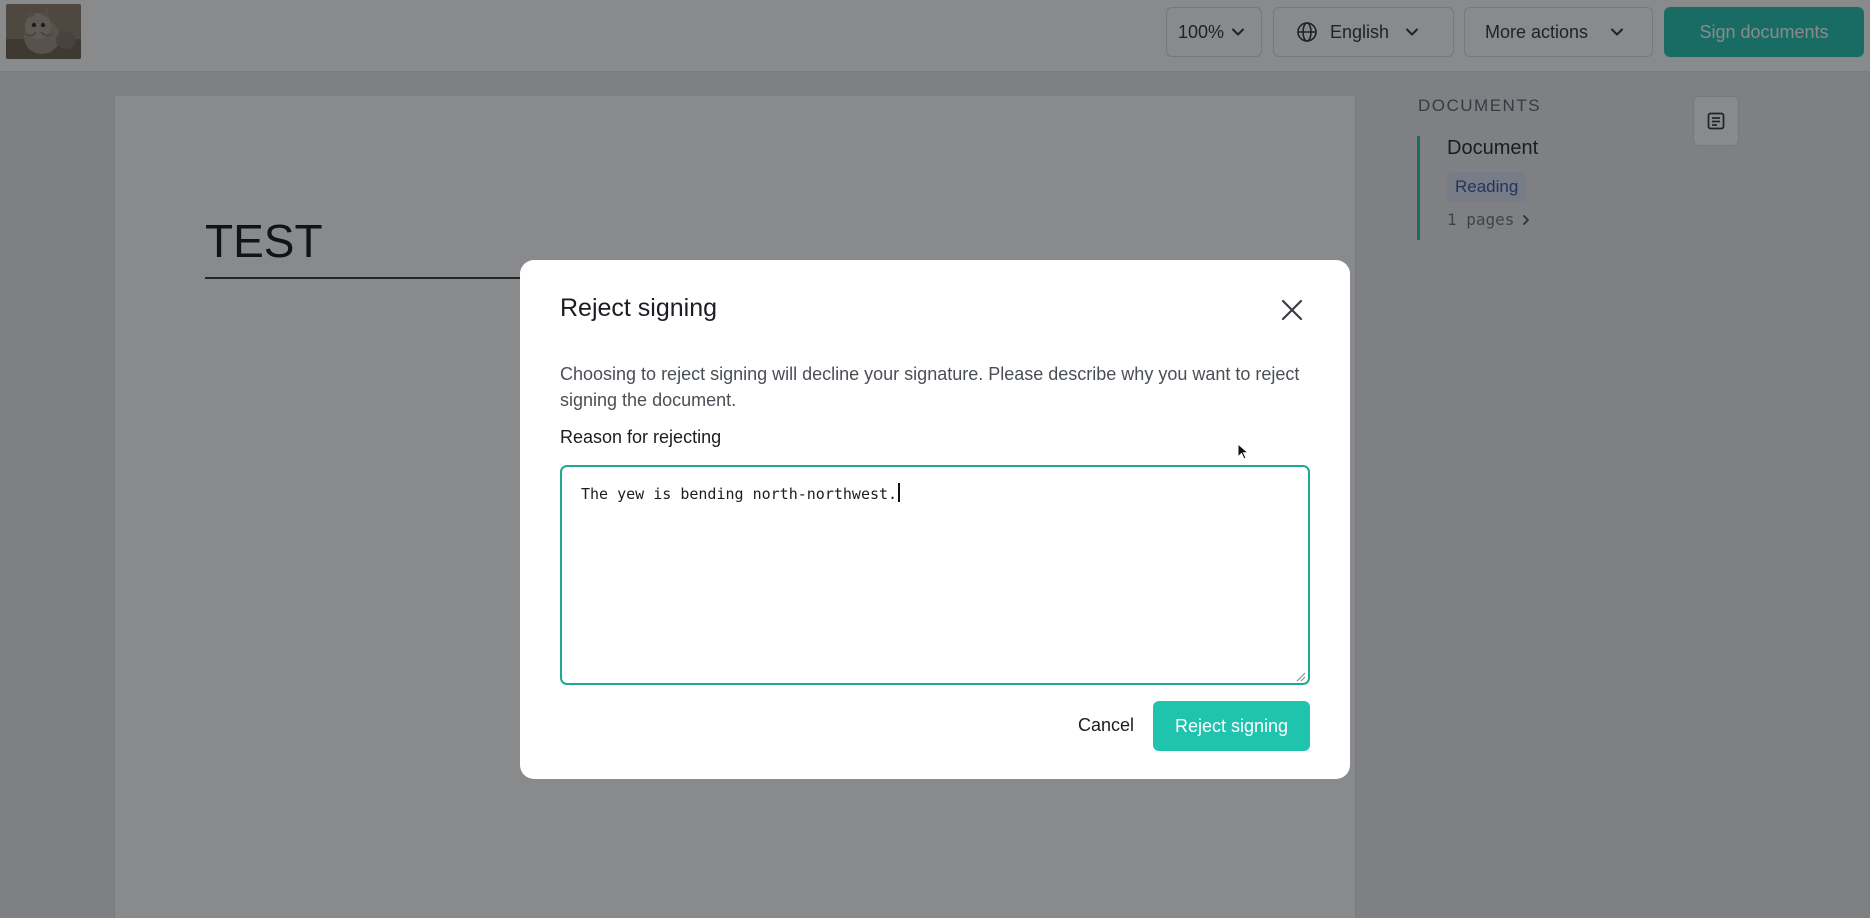  What do you see at coordinates (639, 308) in the screenshot?
I see `dialog-title: Reject signing` at bounding box center [639, 308].